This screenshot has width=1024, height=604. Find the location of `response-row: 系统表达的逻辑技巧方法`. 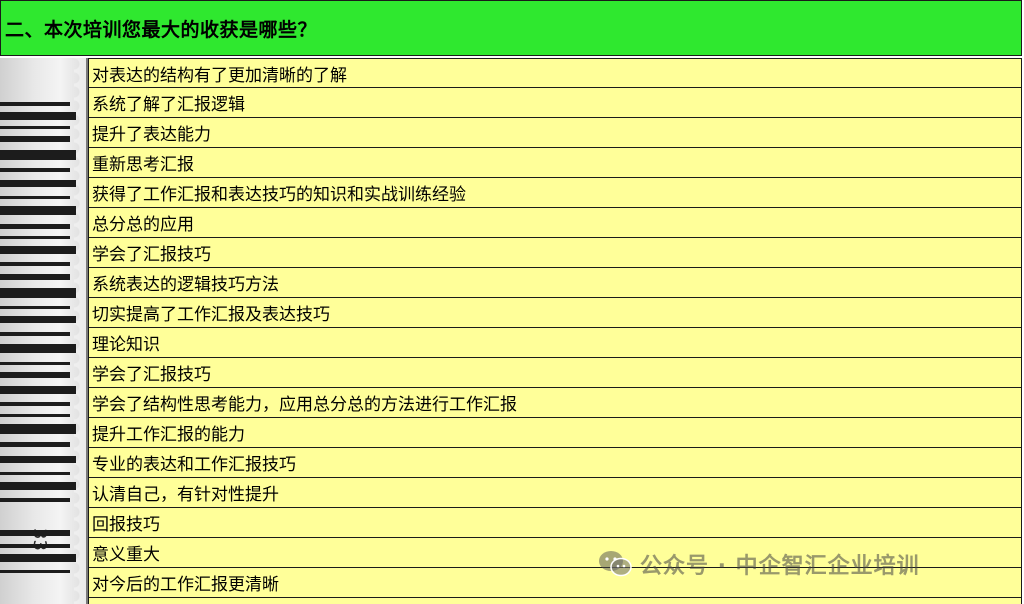

response-row: 系统表达的逻辑技巧方法 is located at coordinates (555, 283).